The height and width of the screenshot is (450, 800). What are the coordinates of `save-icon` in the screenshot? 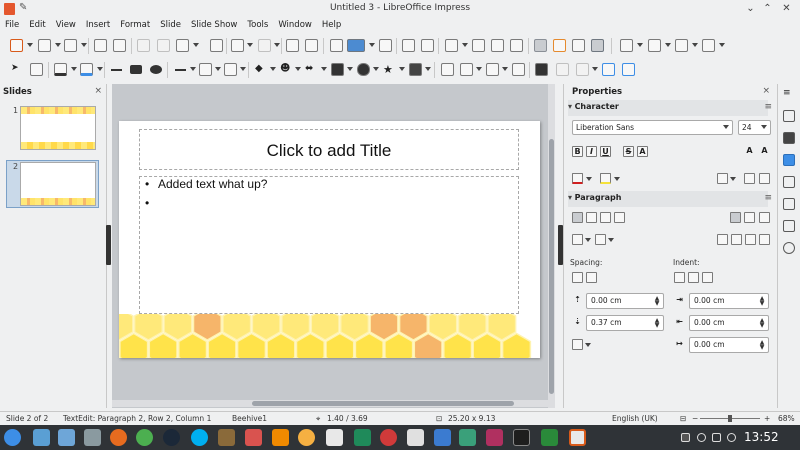 It's located at (70, 45).